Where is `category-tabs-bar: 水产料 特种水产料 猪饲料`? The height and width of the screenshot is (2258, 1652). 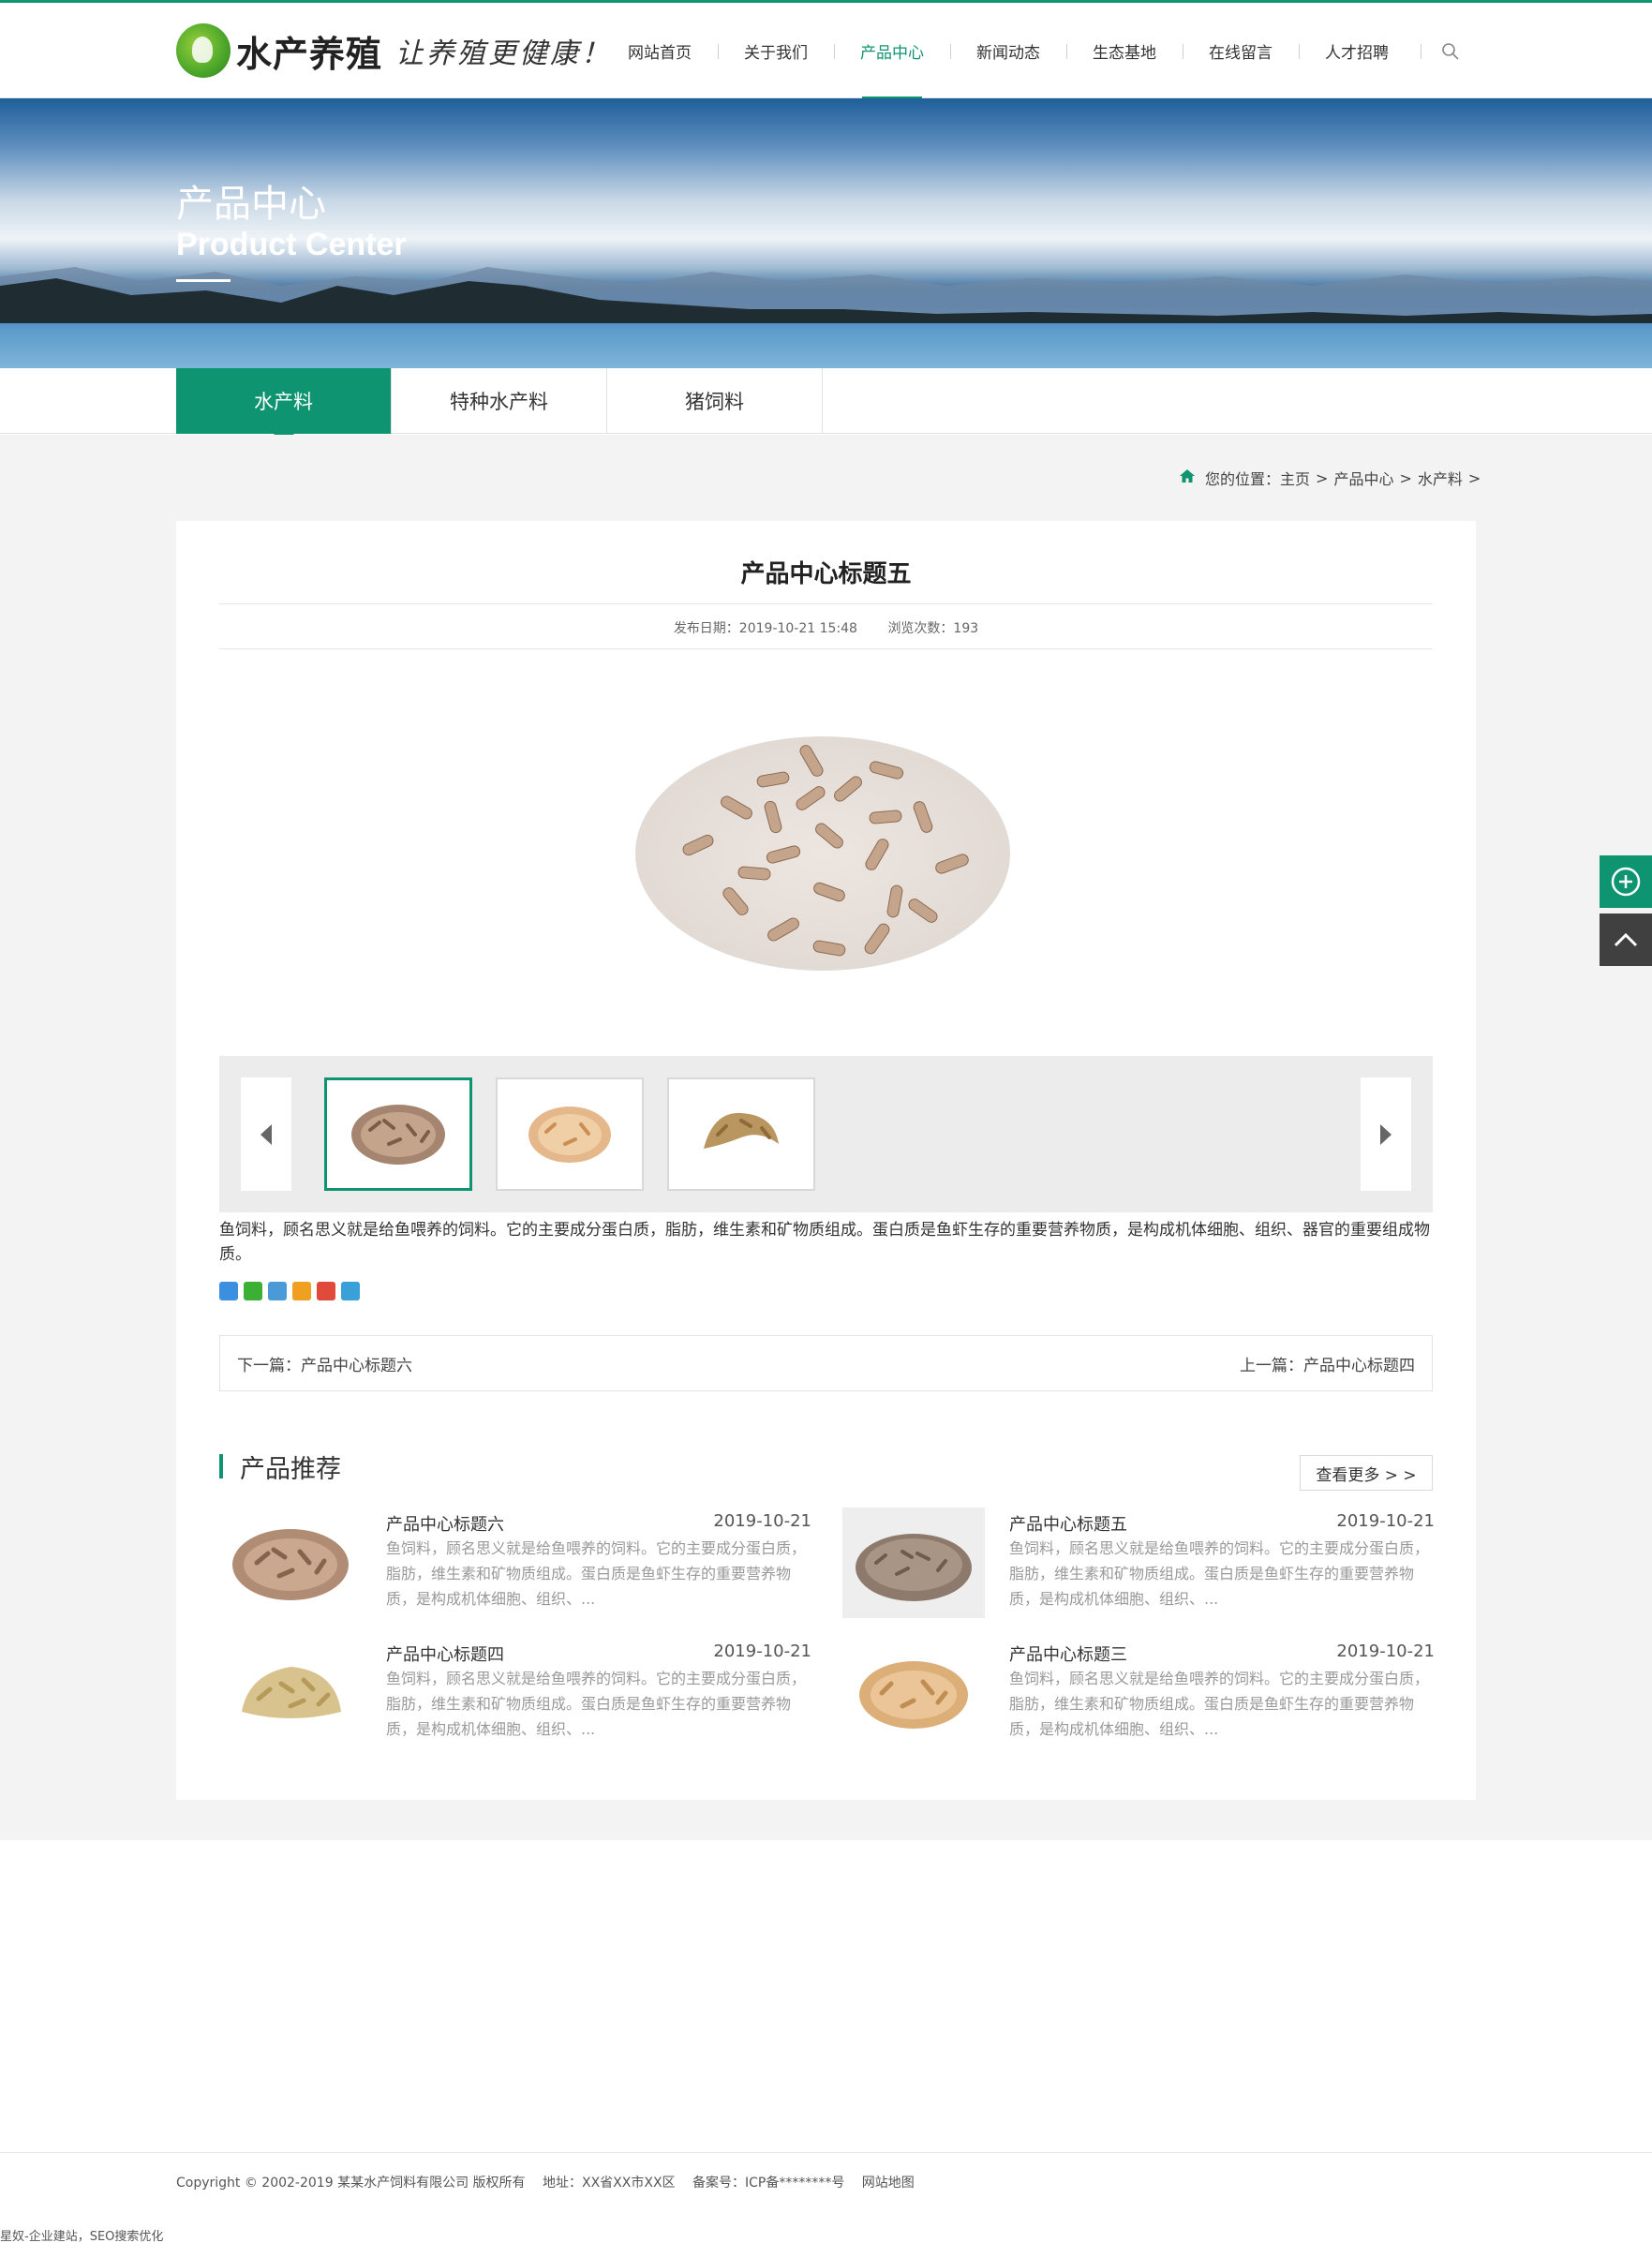
category-tabs-bar: 水产料 特种水产料 猪饲料 is located at coordinates (826, 406).